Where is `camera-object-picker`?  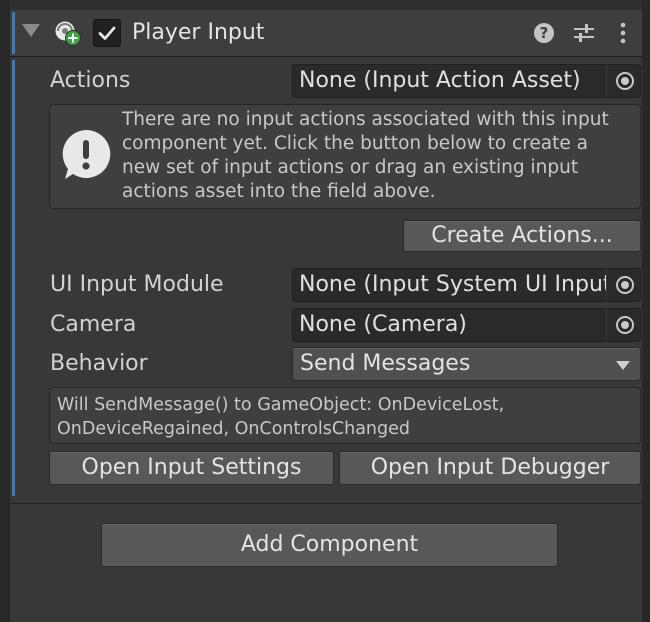
camera-object-picker is located at coordinates (623, 325).